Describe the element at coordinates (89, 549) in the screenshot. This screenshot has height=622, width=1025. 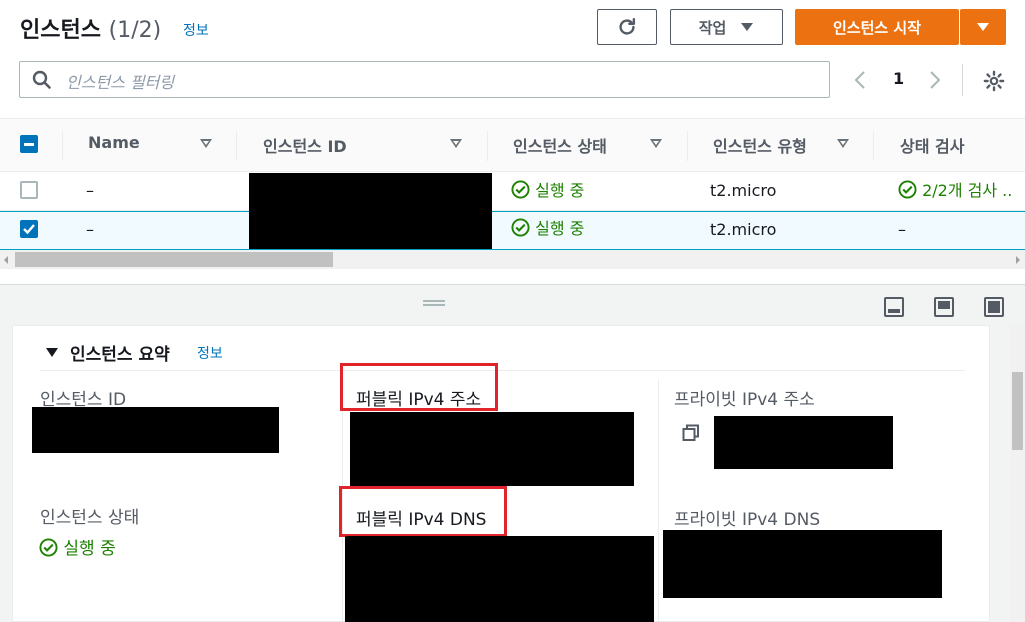
I see `instance-state-text: 실행 중` at that location.